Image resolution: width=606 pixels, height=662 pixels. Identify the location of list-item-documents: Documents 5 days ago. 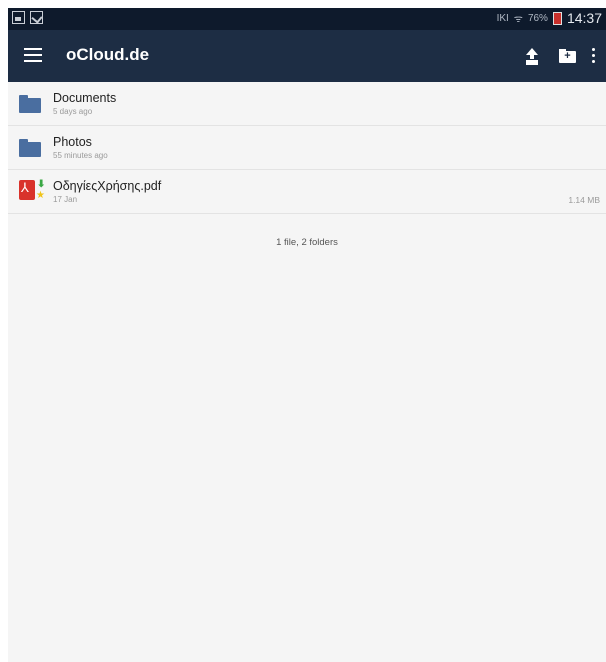
(307, 104).